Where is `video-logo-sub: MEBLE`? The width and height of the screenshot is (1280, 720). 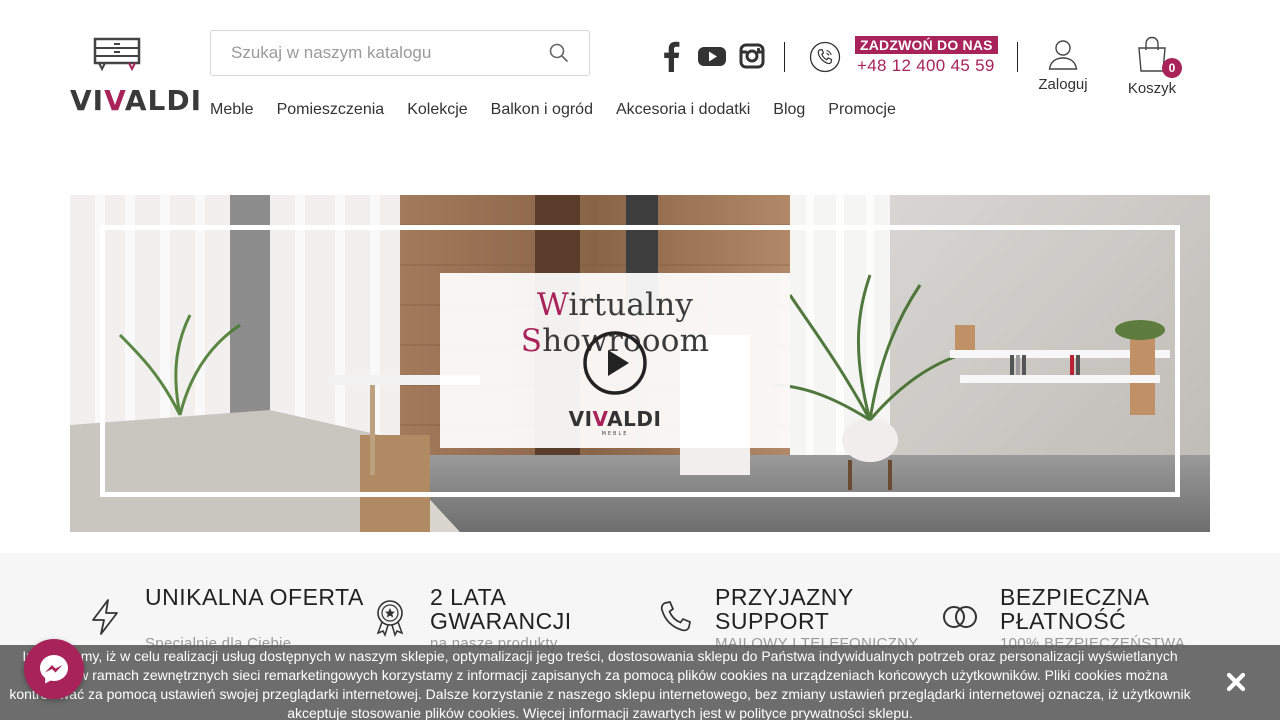 video-logo-sub: MEBLE is located at coordinates (615, 434).